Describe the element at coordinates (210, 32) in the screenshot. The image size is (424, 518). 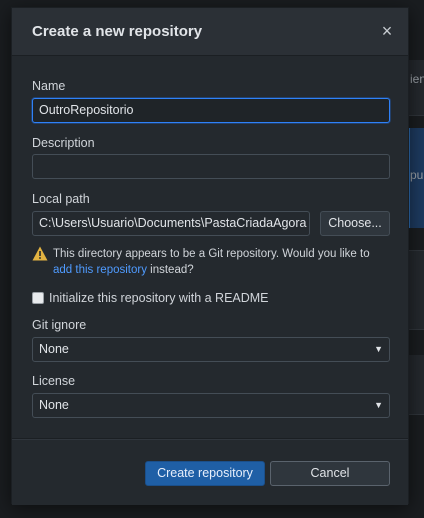
I see `dialog-header: Create a new repository ×` at that location.